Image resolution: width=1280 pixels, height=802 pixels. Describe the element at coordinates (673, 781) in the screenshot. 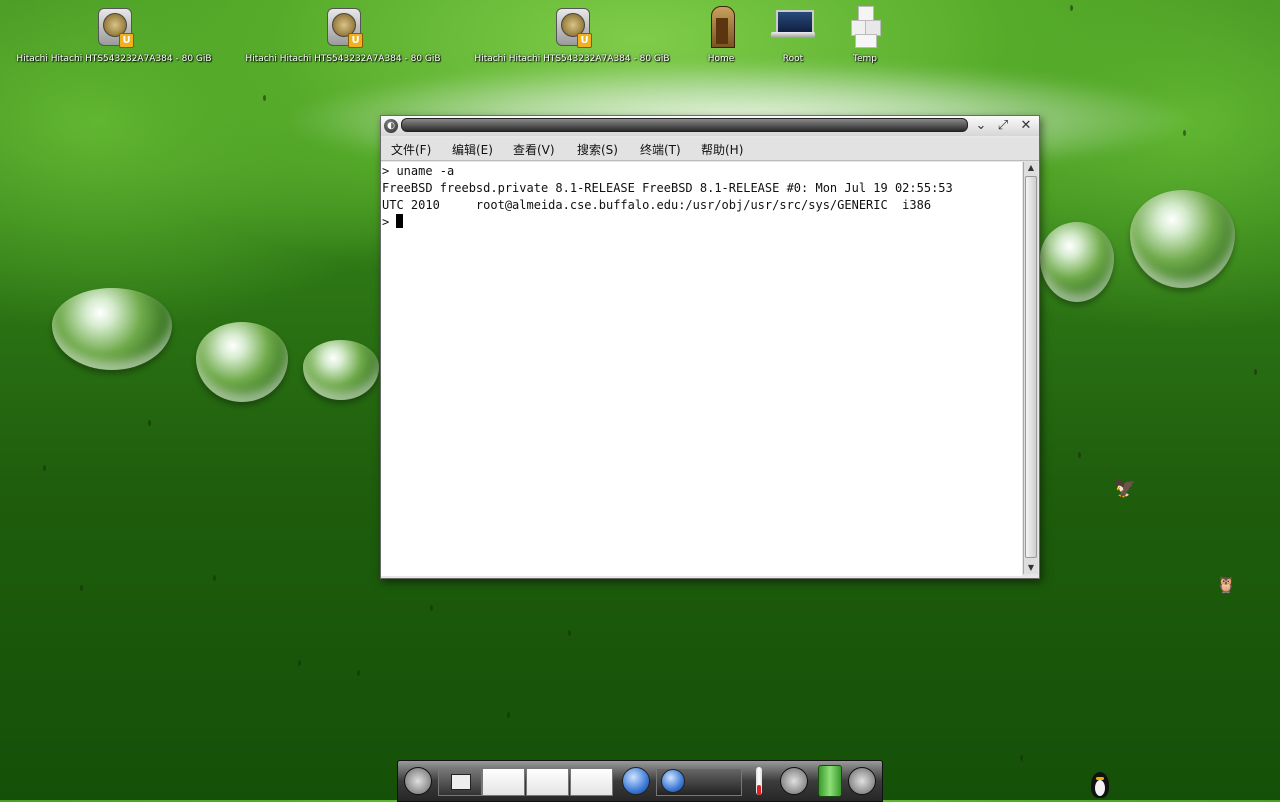

I see `browser-globe-icon` at that location.